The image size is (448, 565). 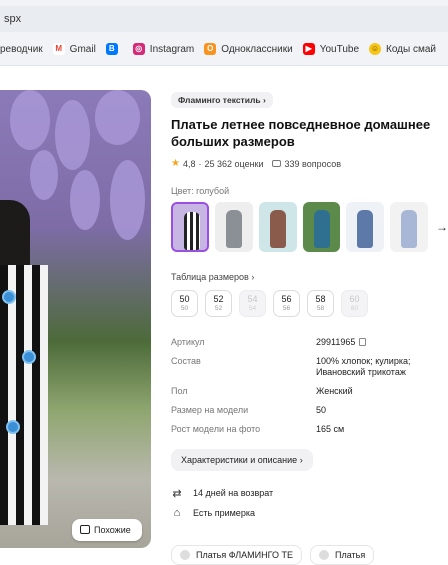 What do you see at coordinates (58, 49) in the screenshot?
I see `gmail-icon: M` at bounding box center [58, 49].